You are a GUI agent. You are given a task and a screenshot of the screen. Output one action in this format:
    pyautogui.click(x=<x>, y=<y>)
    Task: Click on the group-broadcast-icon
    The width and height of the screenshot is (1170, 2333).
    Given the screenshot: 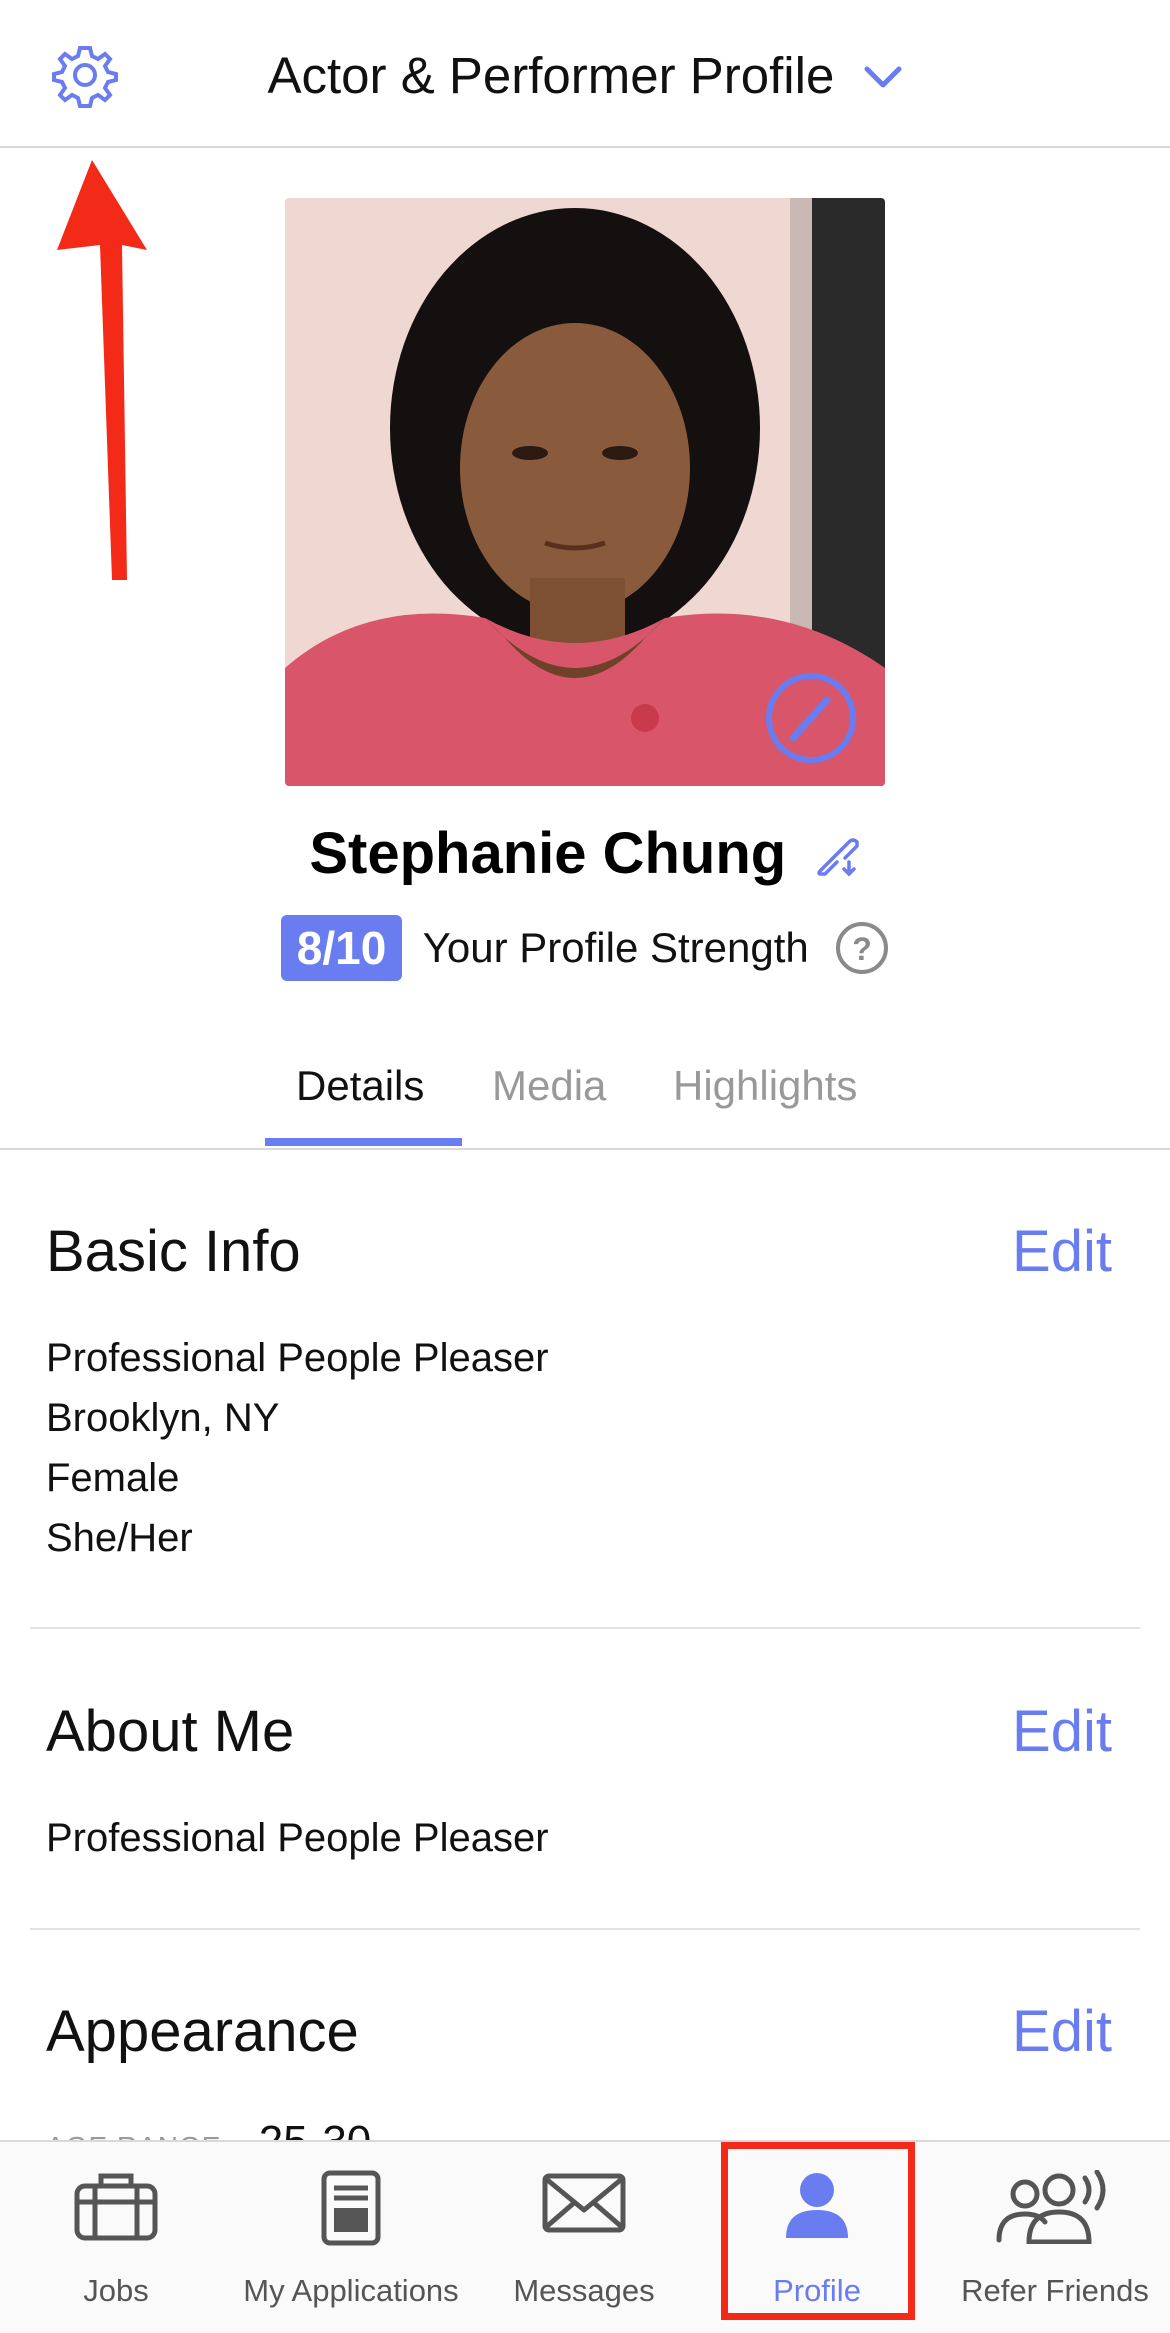 What is the action you would take?
    pyautogui.click(x=1051, y=2207)
    